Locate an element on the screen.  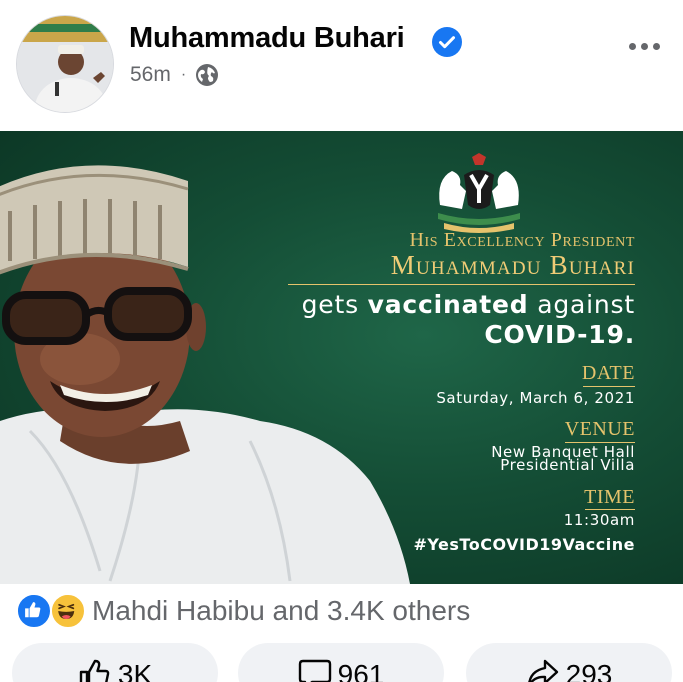
flyer-title-line-2: Muhammadu Buhari is located at coordinates (512, 265).